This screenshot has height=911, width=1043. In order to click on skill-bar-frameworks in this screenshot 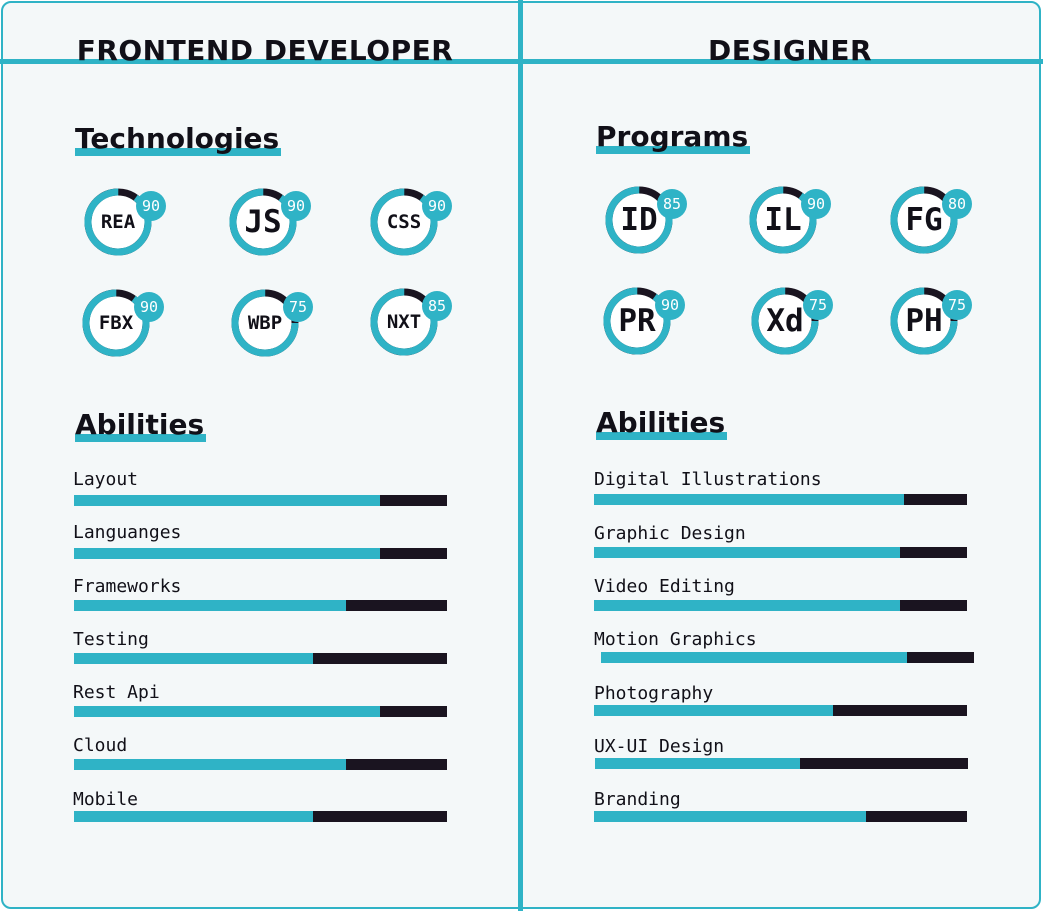, I will do `click(260, 605)`.